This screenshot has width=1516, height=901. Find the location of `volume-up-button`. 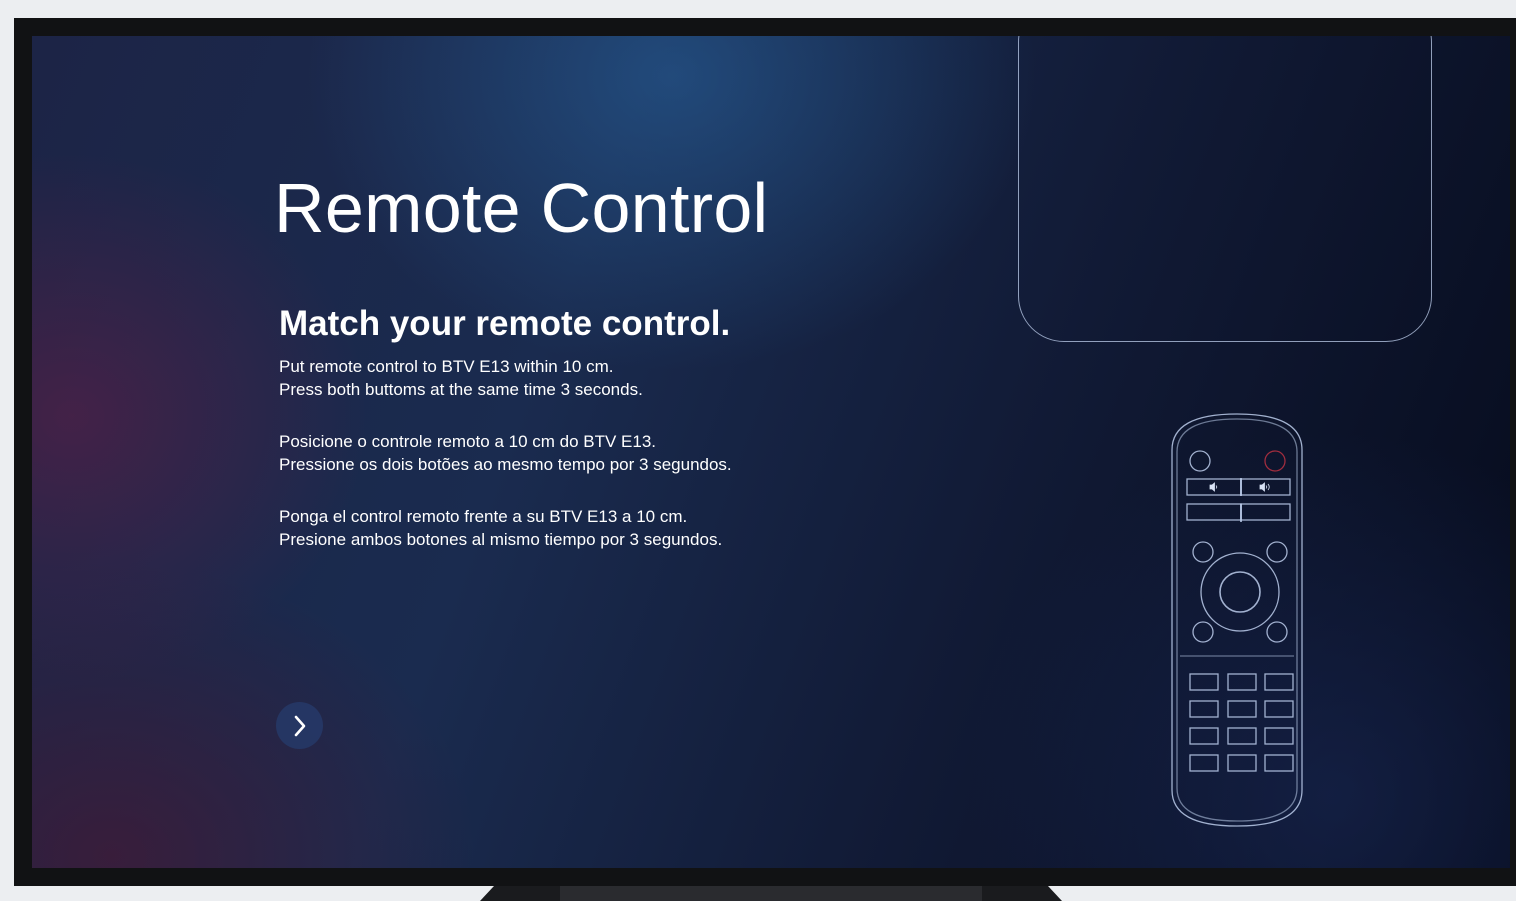

volume-up-button is located at coordinates (1265, 487).